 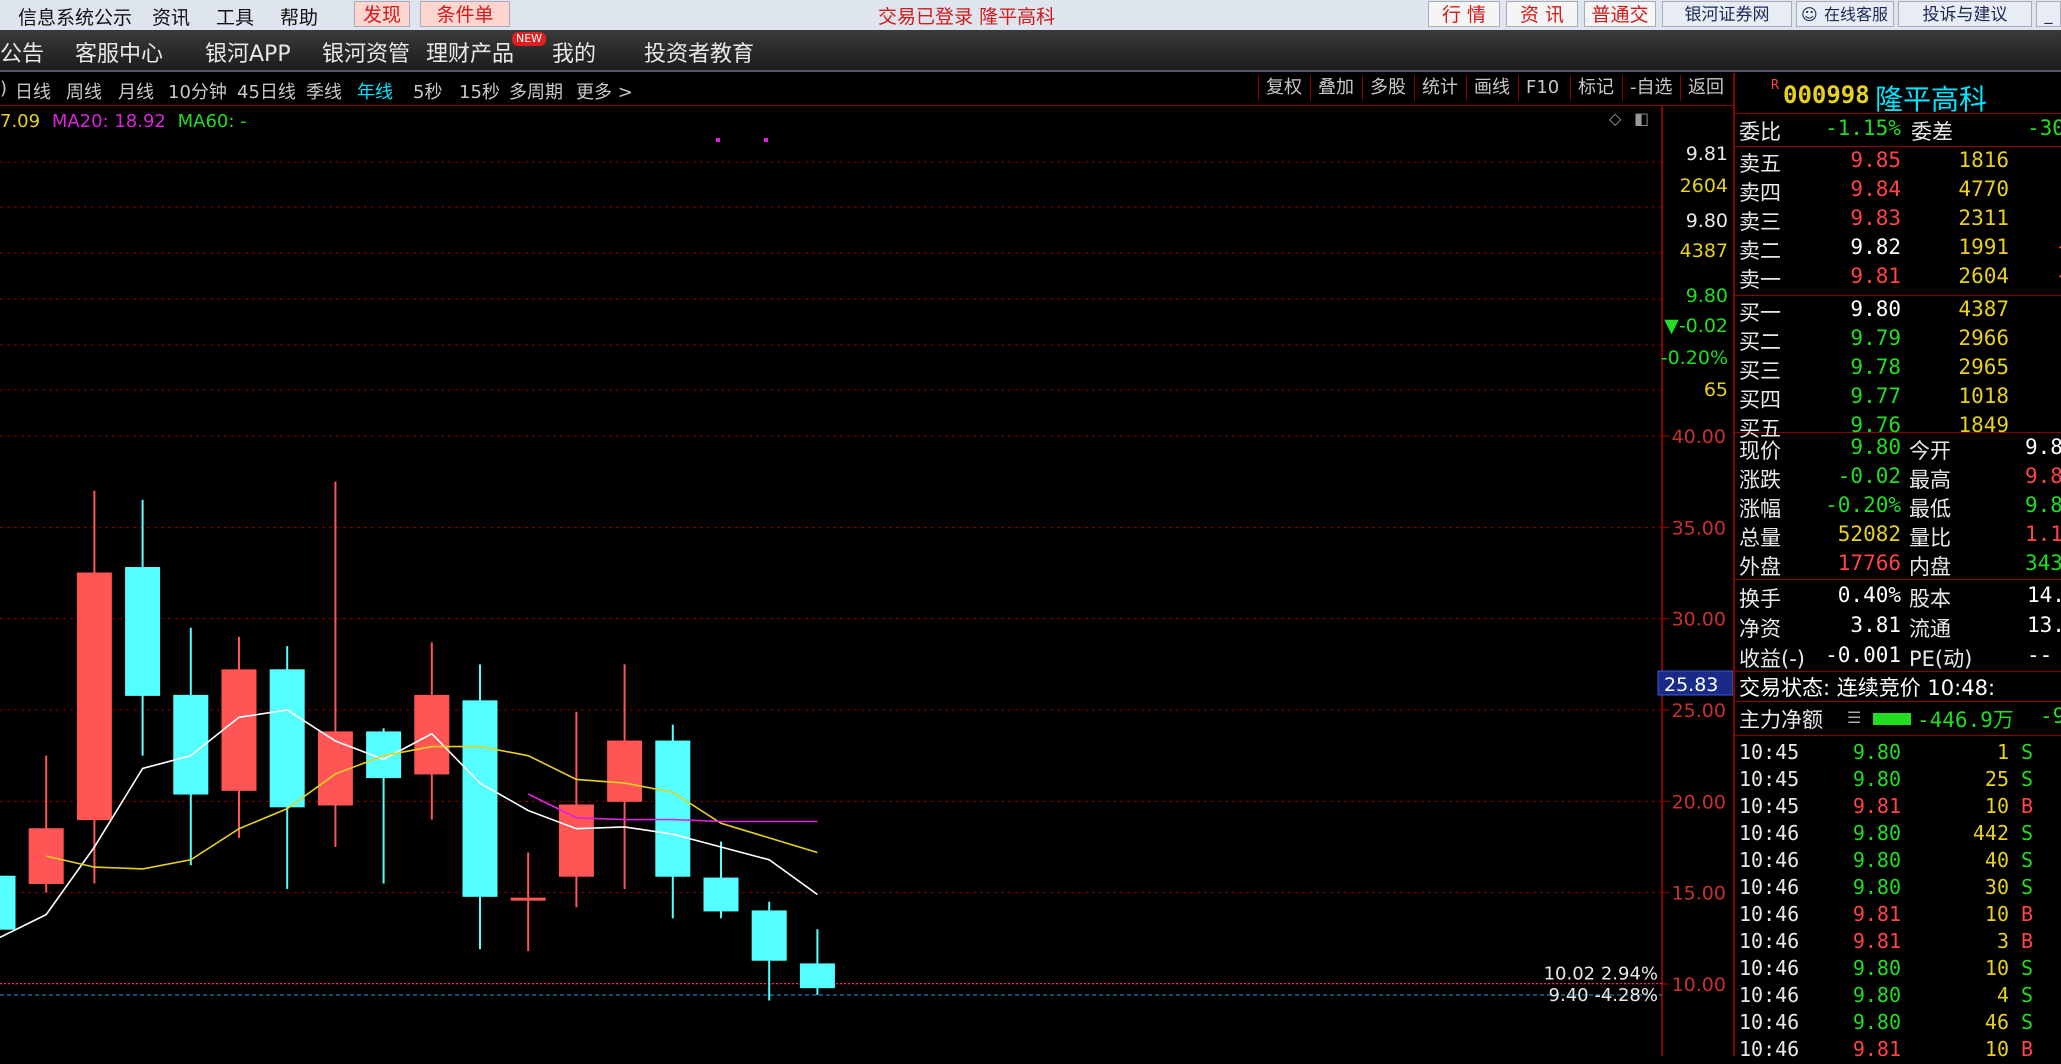 I want to click on current-price-marker-label: 25.83, so click(x=1691, y=685).